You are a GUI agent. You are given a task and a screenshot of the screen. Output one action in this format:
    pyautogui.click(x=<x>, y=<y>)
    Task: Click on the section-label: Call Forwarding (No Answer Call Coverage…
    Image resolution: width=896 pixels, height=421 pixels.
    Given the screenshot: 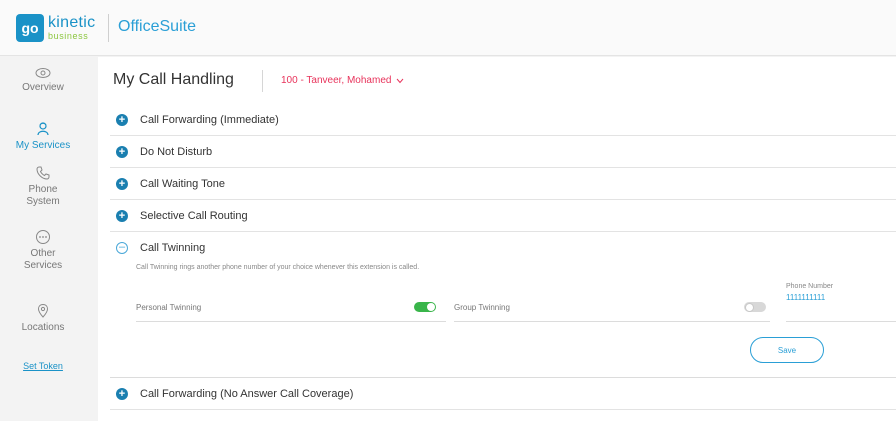 What is the action you would take?
    pyautogui.click(x=247, y=393)
    